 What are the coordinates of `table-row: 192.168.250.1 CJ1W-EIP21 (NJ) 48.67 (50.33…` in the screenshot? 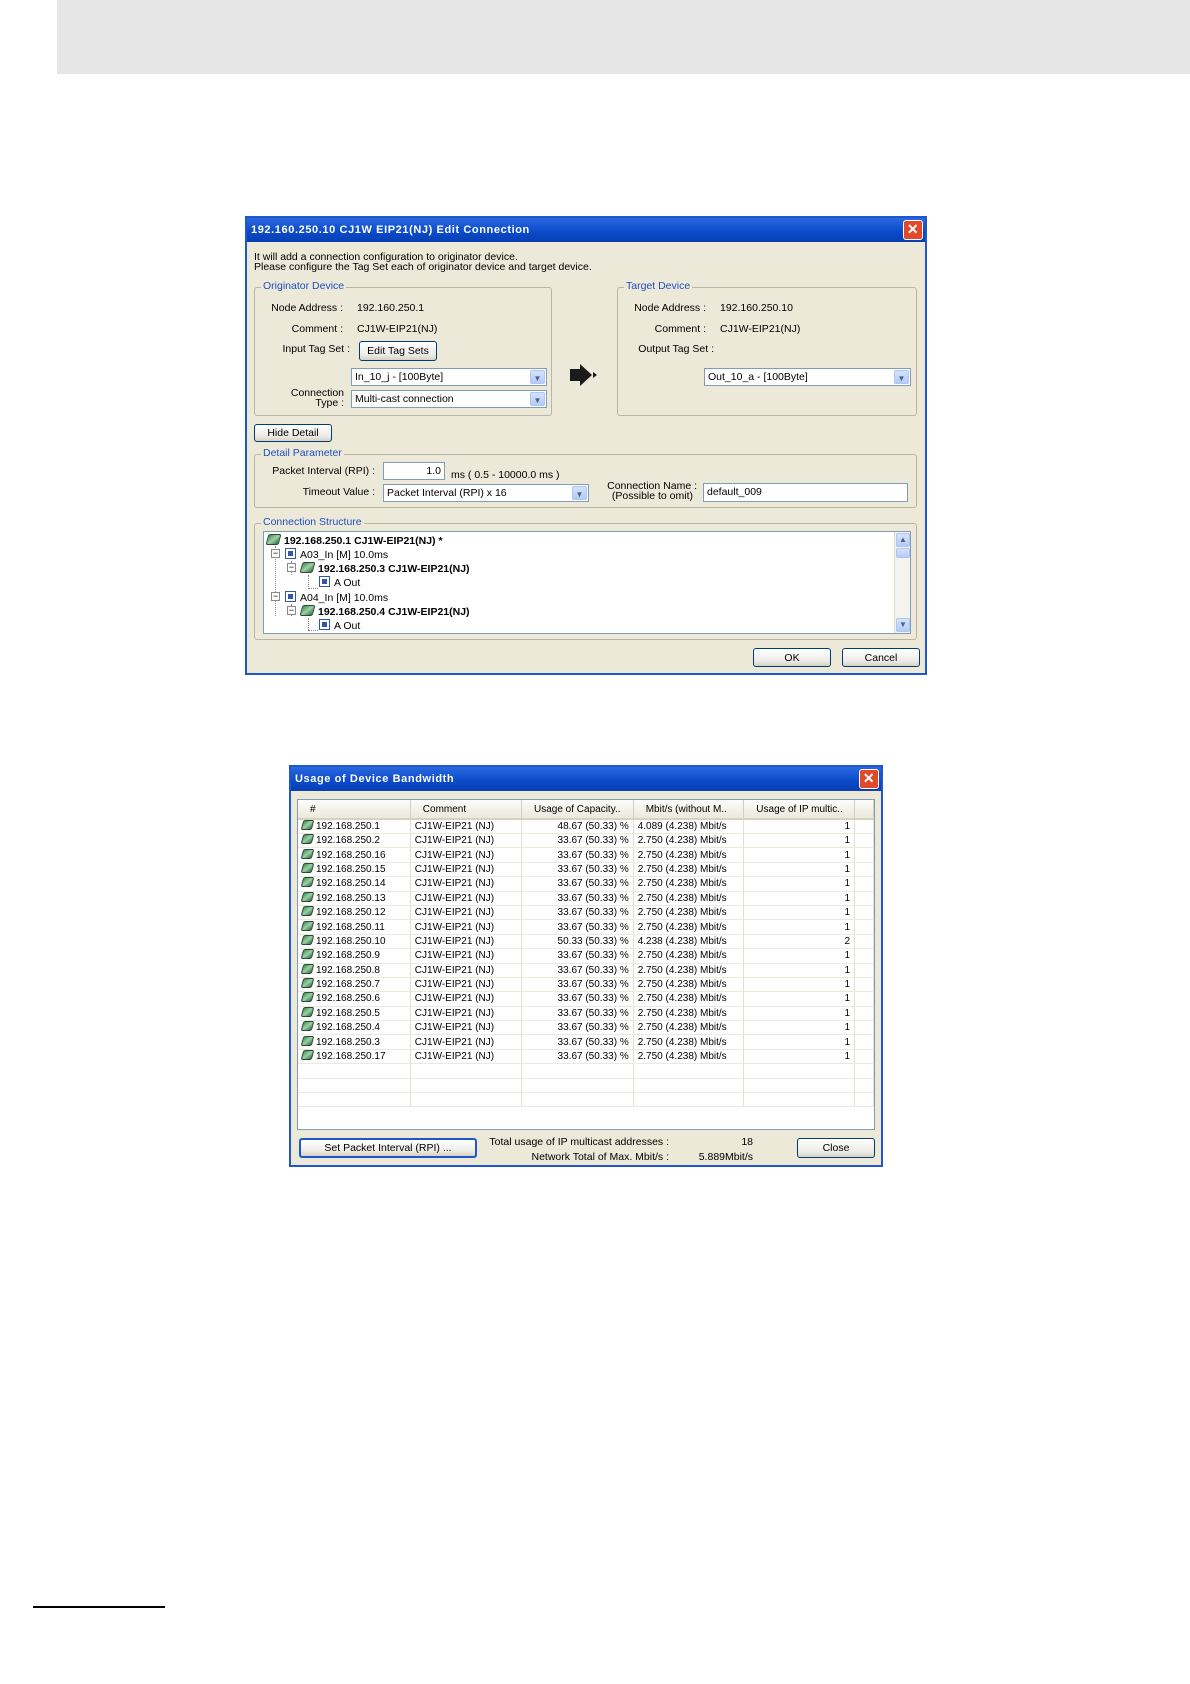 It's located at (586, 826).